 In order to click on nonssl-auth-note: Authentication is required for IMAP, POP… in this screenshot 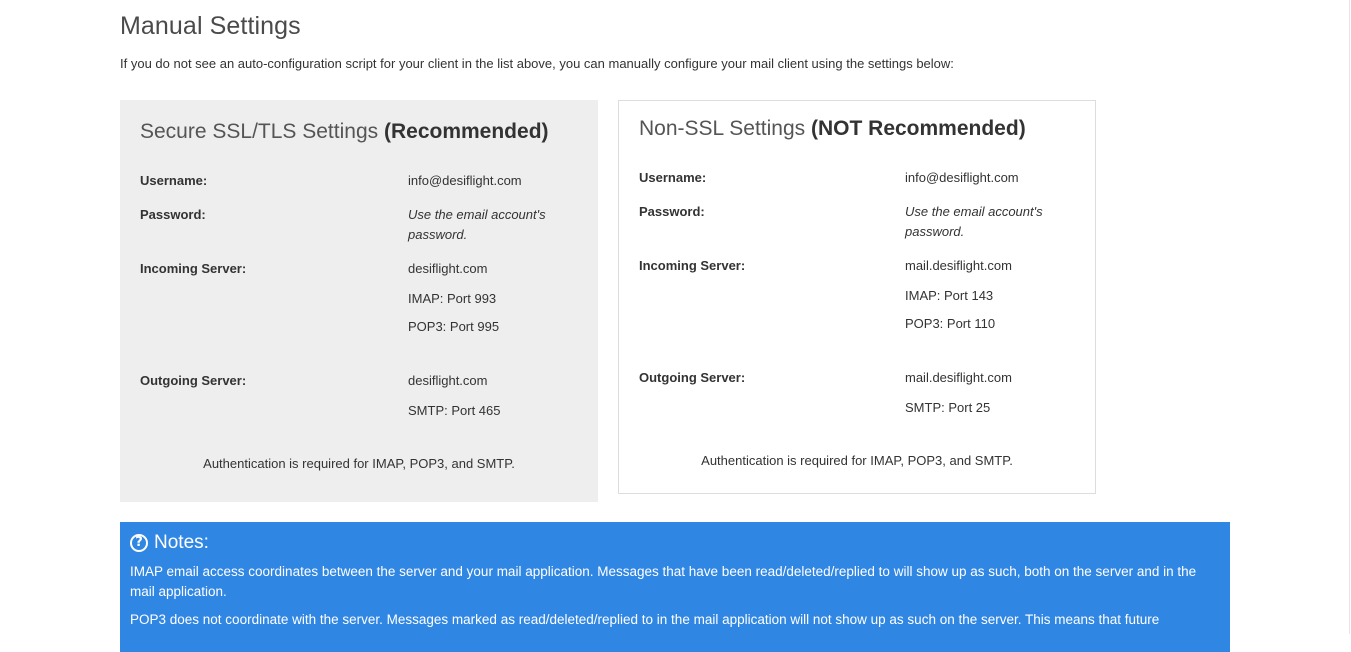, I will do `click(857, 460)`.